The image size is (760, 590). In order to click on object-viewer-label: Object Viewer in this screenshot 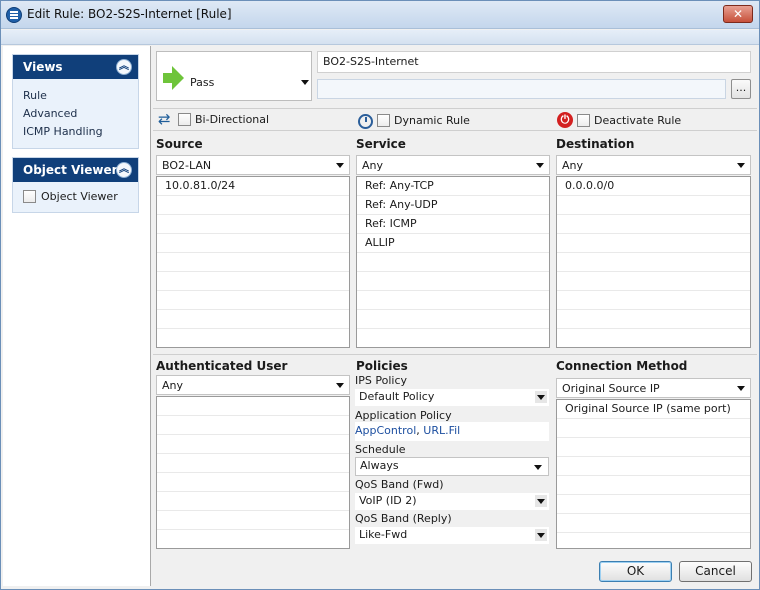, I will do `click(79, 196)`.